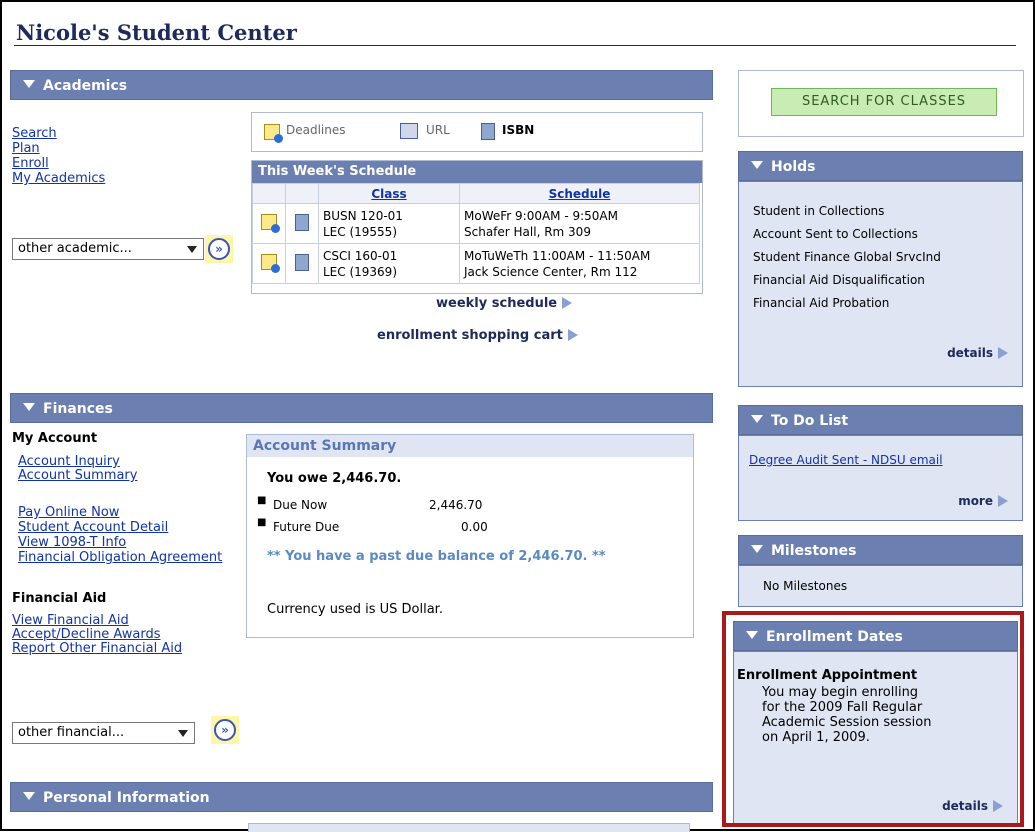  I want to click on class-time: MoWeFr 9:00AM - 9:50AM, so click(541, 215).